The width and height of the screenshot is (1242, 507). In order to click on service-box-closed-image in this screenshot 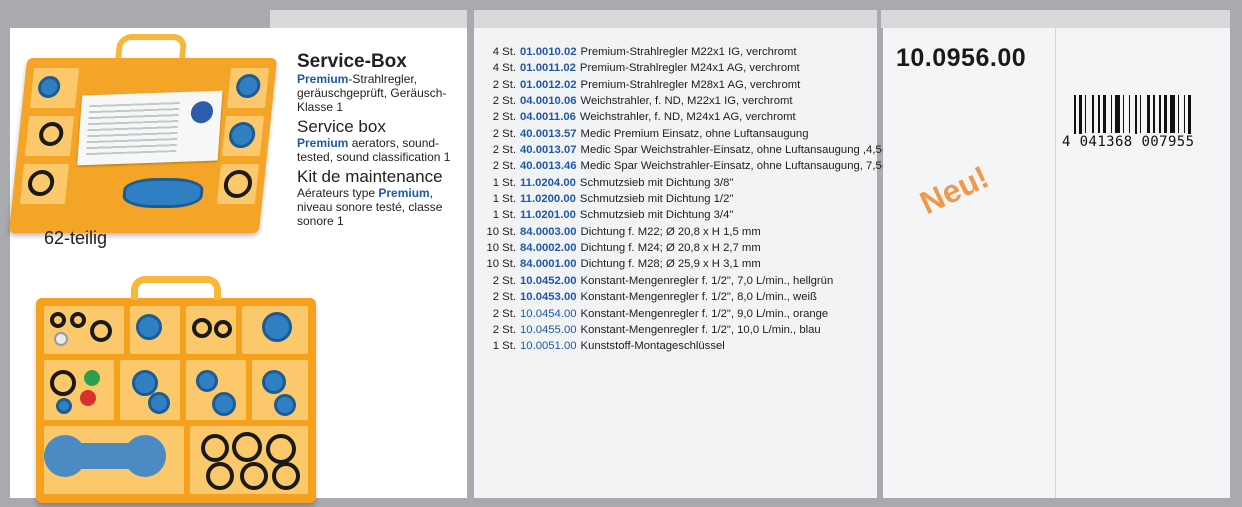, I will do `click(143, 133)`.